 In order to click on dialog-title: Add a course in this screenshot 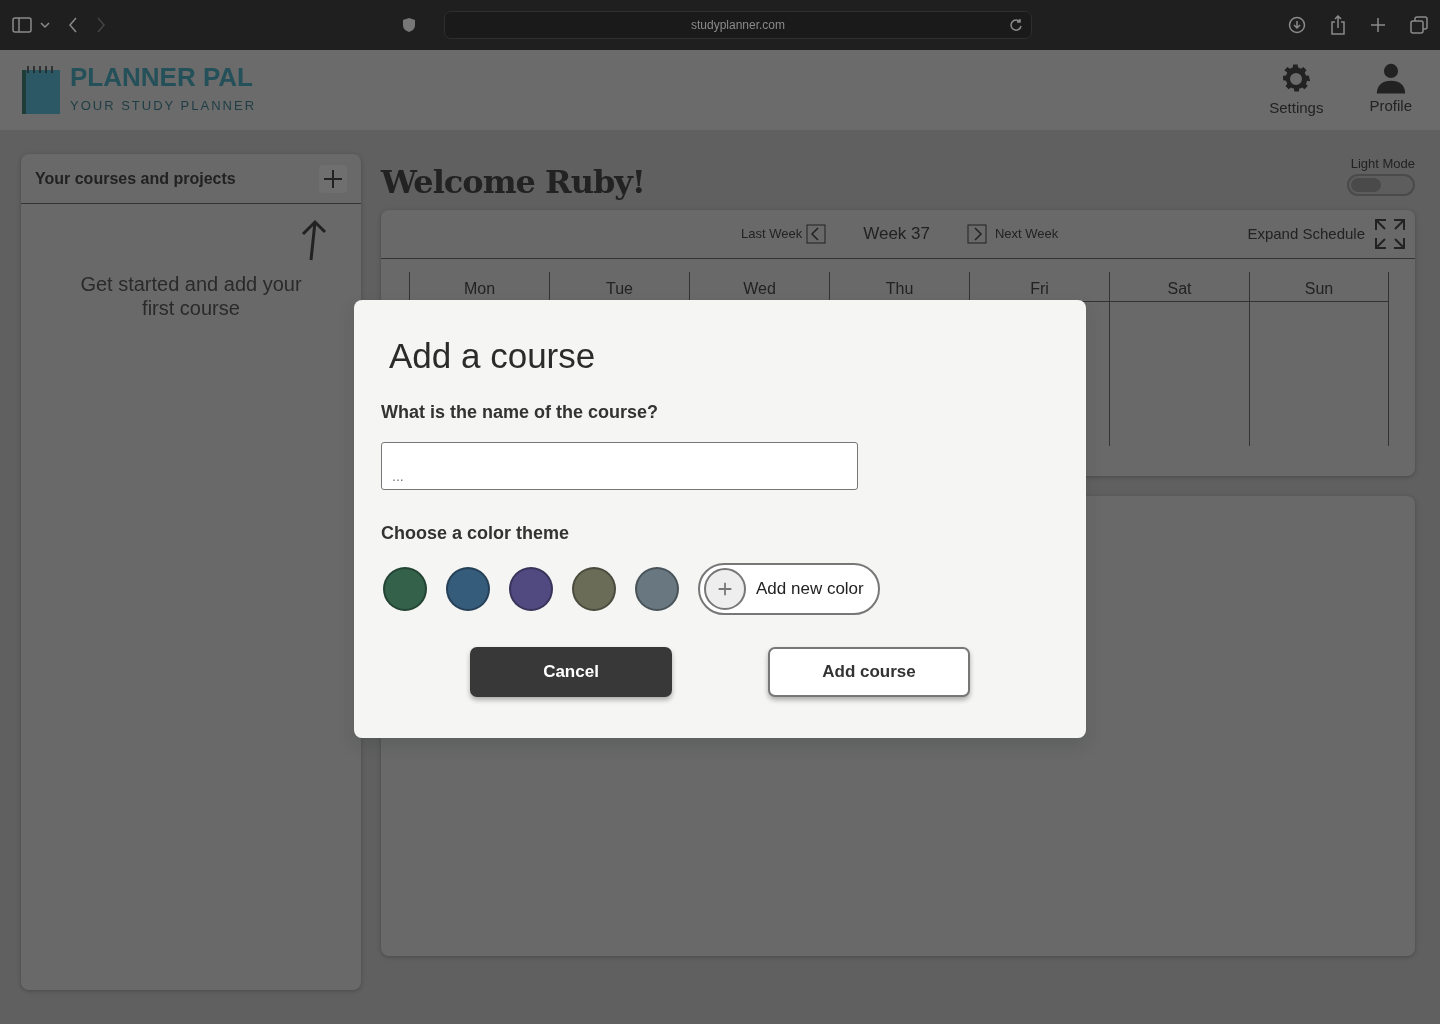, I will do `click(493, 356)`.